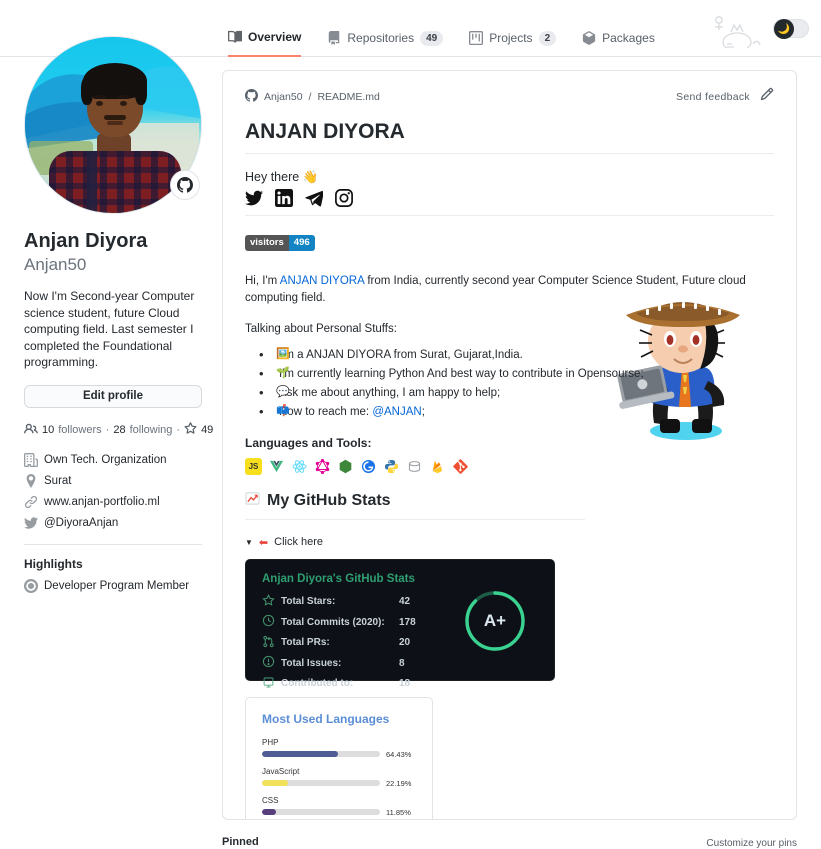  Describe the element at coordinates (547, 38) in the screenshot. I see `tab-counter: 2` at that location.